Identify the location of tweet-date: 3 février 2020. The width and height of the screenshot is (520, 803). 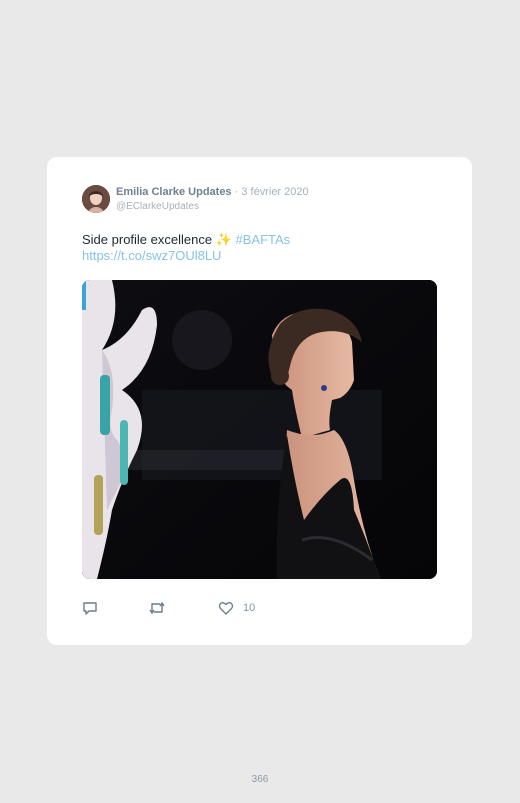
(274, 192).